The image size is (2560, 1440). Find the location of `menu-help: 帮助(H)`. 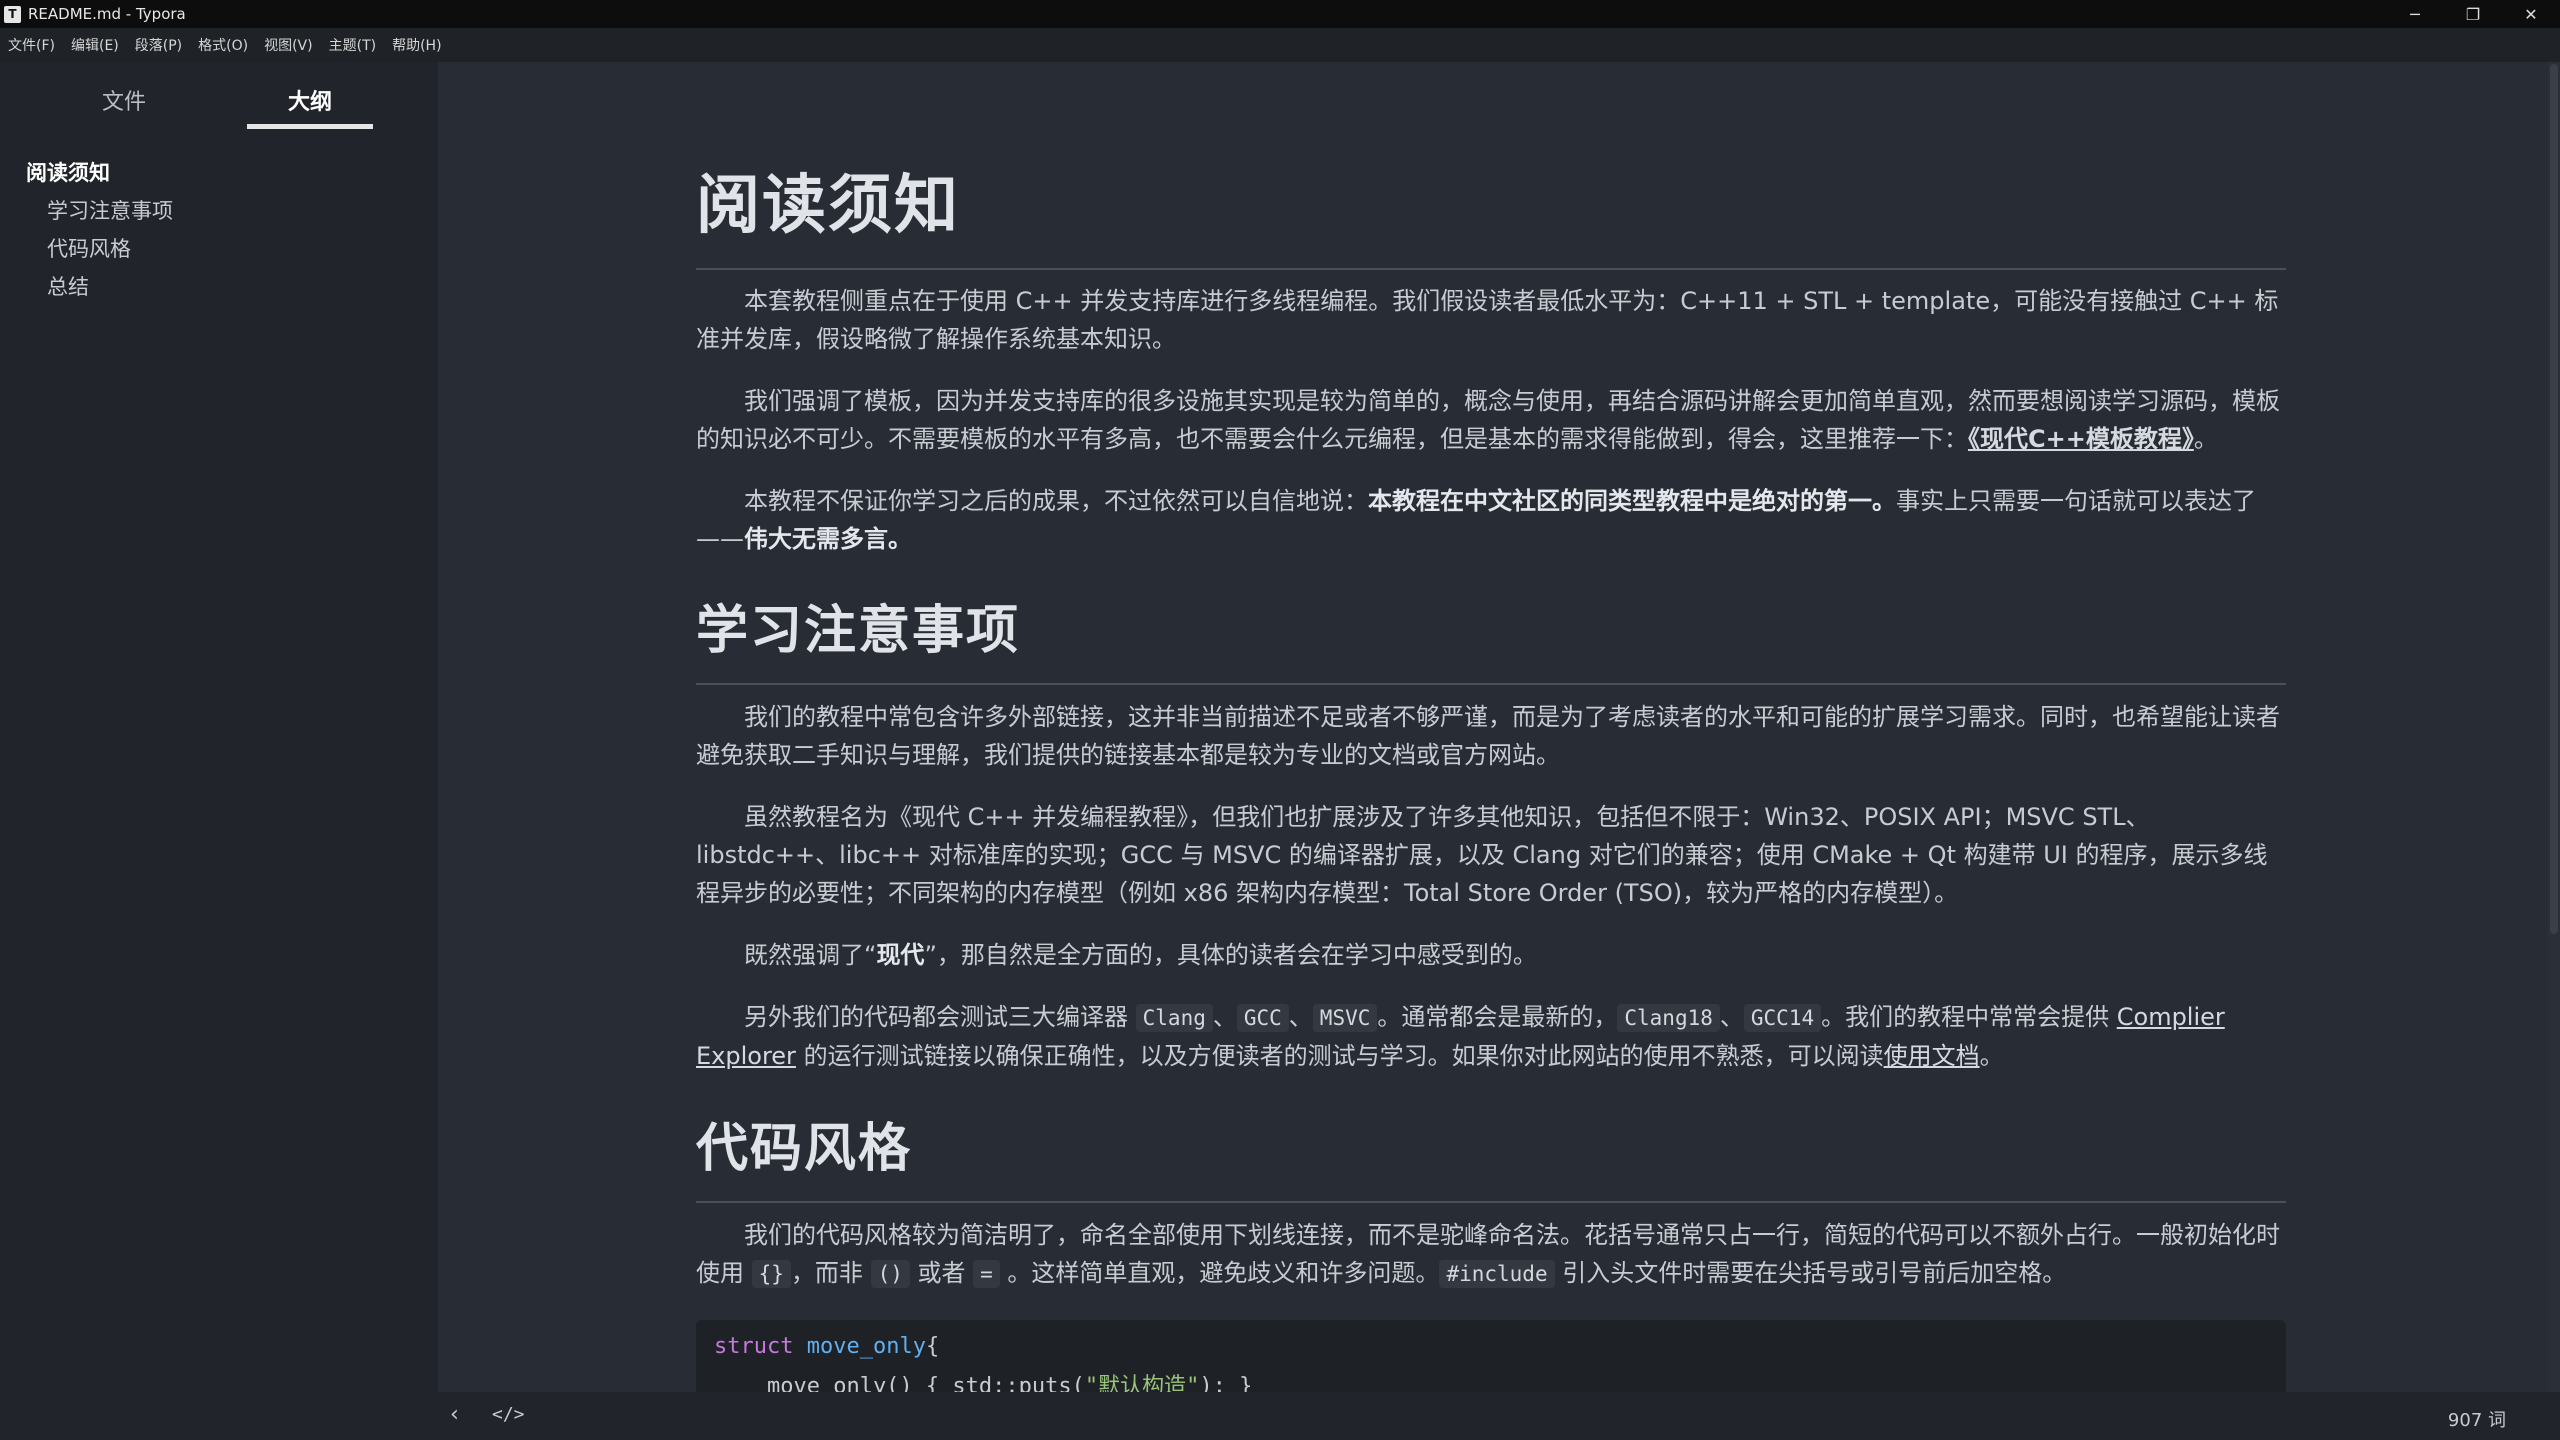

menu-help: 帮助(H) is located at coordinates (416, 45).